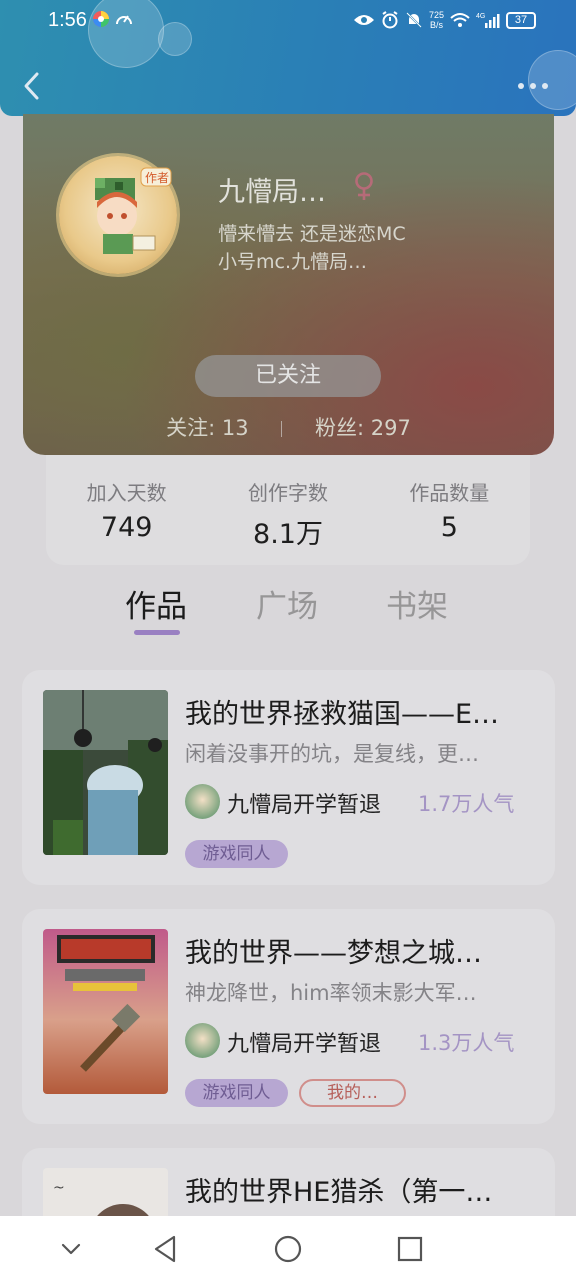 The height and width of the screenshot is (1280, 576). I want to click on net-speed-unit: B/s, so click(436, 25).